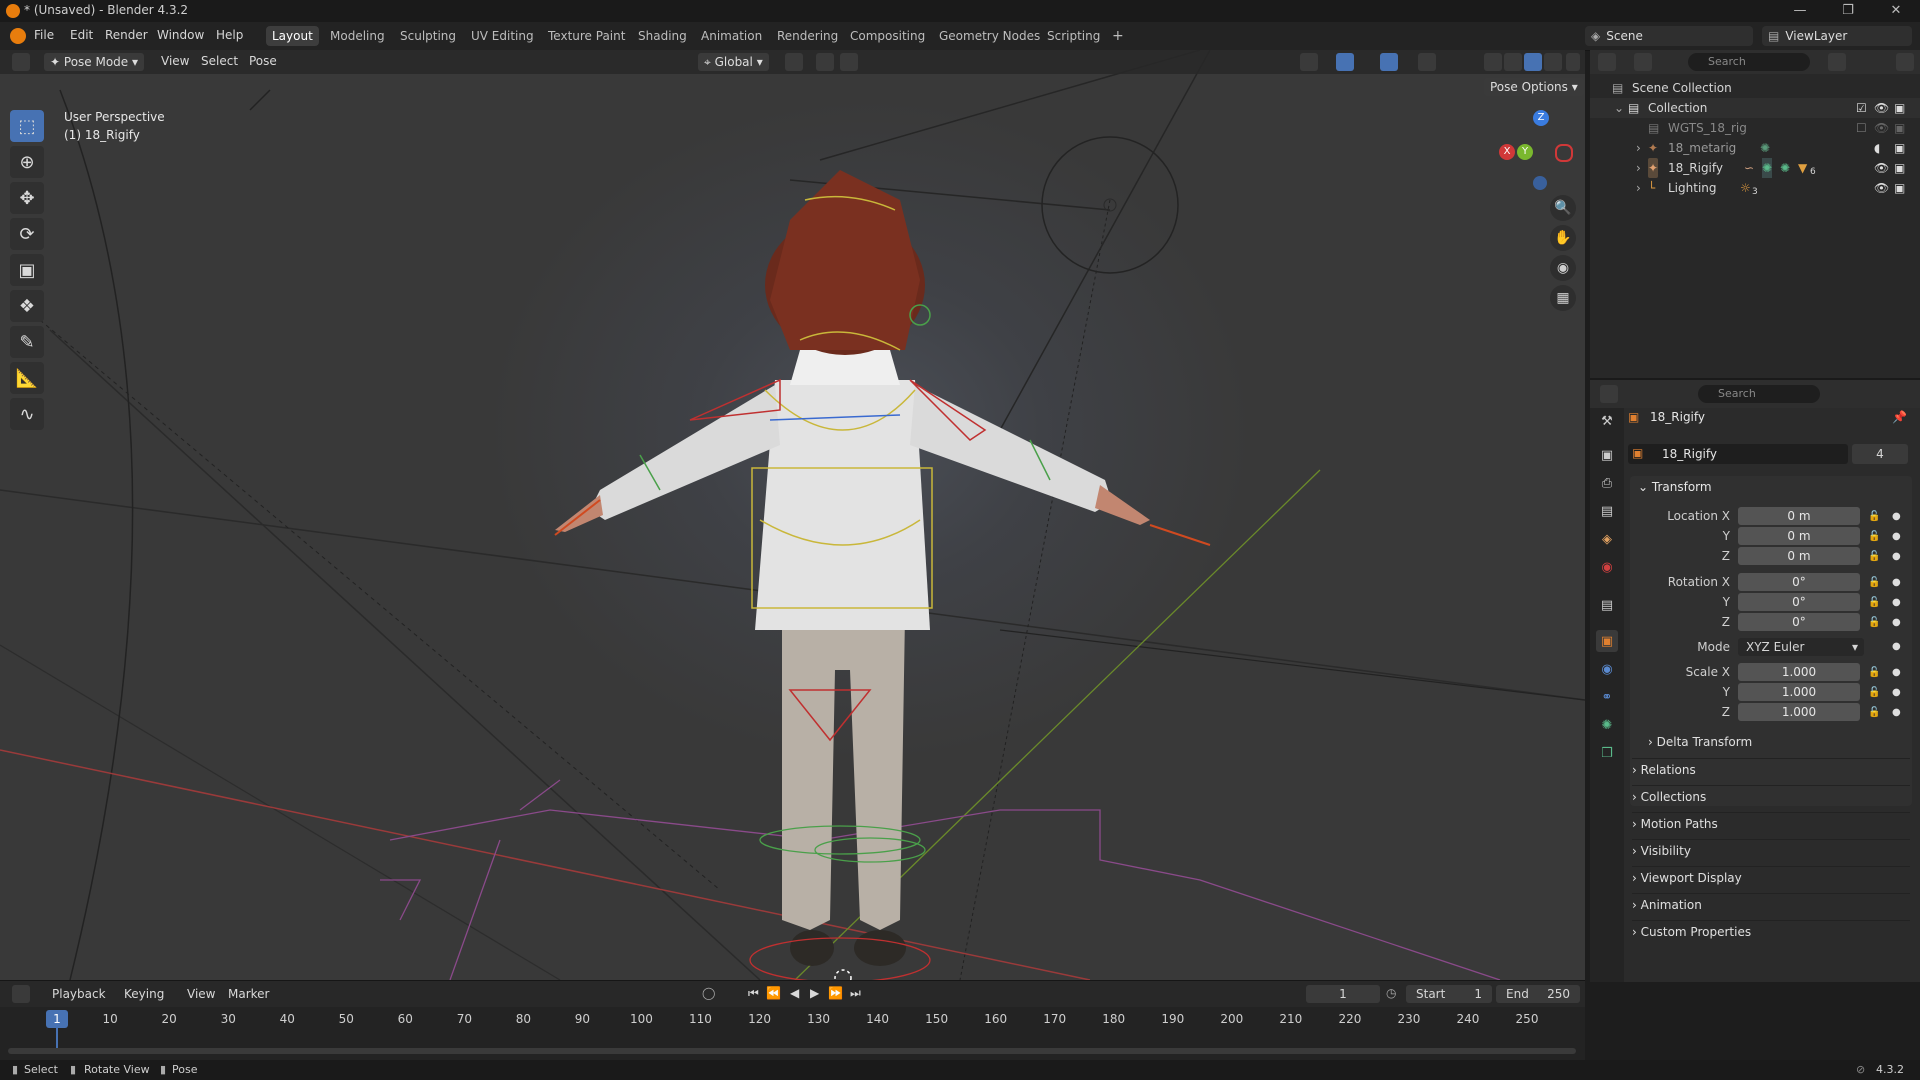 This screenshot has height=1080, width=1920. What do you see at coordinates (502, 36) in the screenshot?
I see `tab-uv-editing: UV Editing` at bounding box center [502, 36].